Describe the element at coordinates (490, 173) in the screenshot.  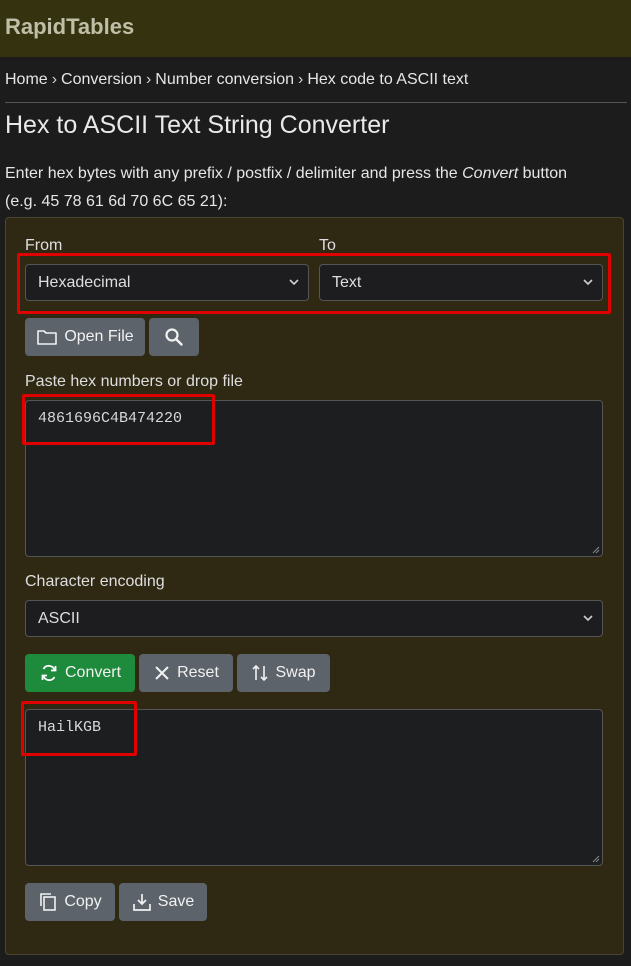
I see `intro-text-emphasis: Convert` at that location.